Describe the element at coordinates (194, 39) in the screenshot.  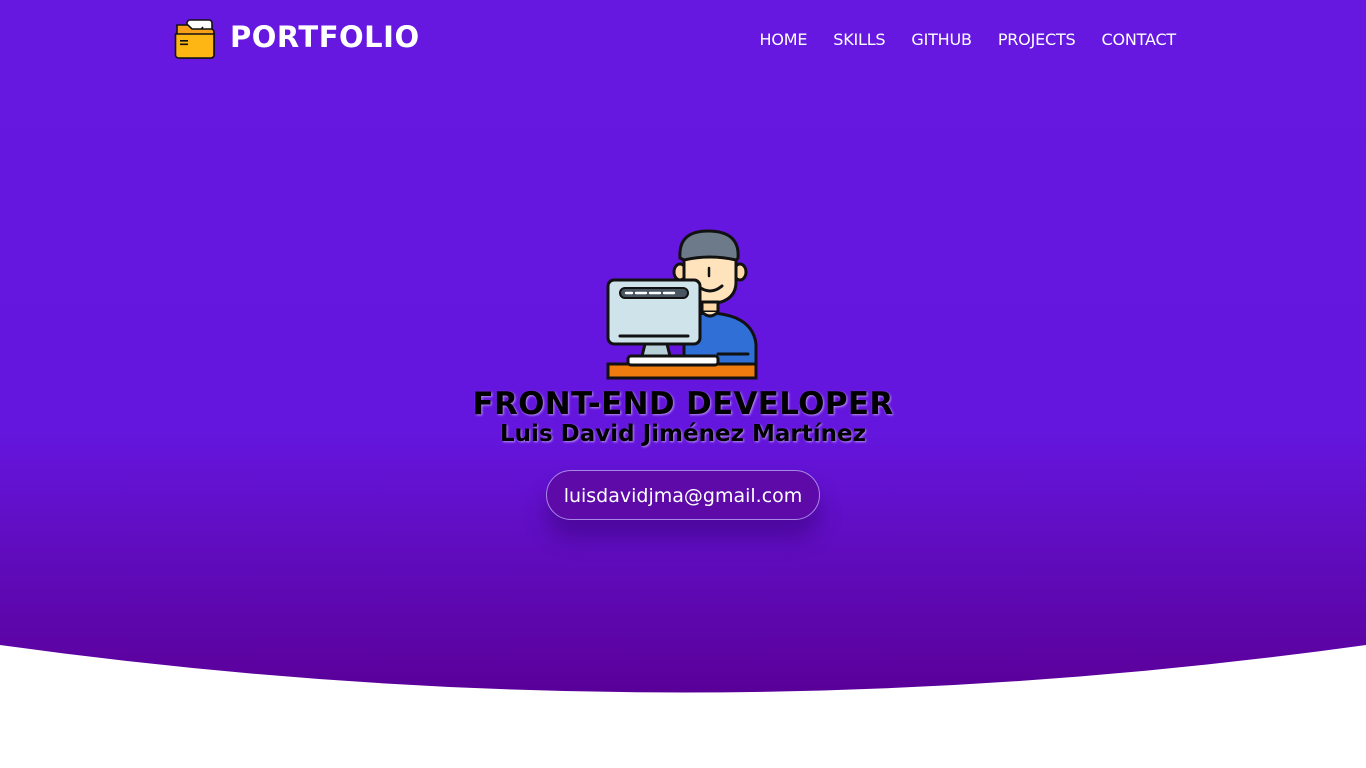
I see `folder-icon` at that location.